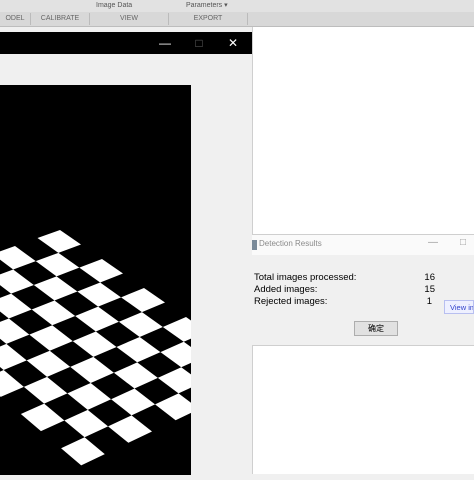 The image size is (474, 480). Describe the element at coordinates (165, 43) in the screenshot. I see `minimize-button: —` at that location.